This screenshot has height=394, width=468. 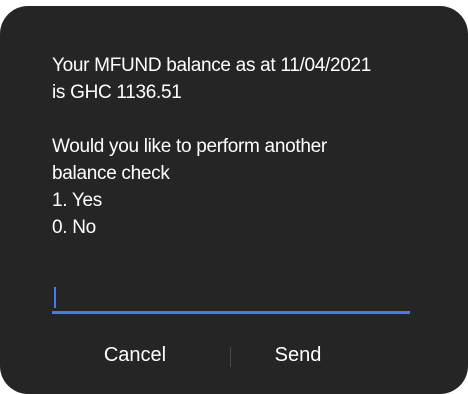 I want to click on text-cursor, so click(x=55, y=297).